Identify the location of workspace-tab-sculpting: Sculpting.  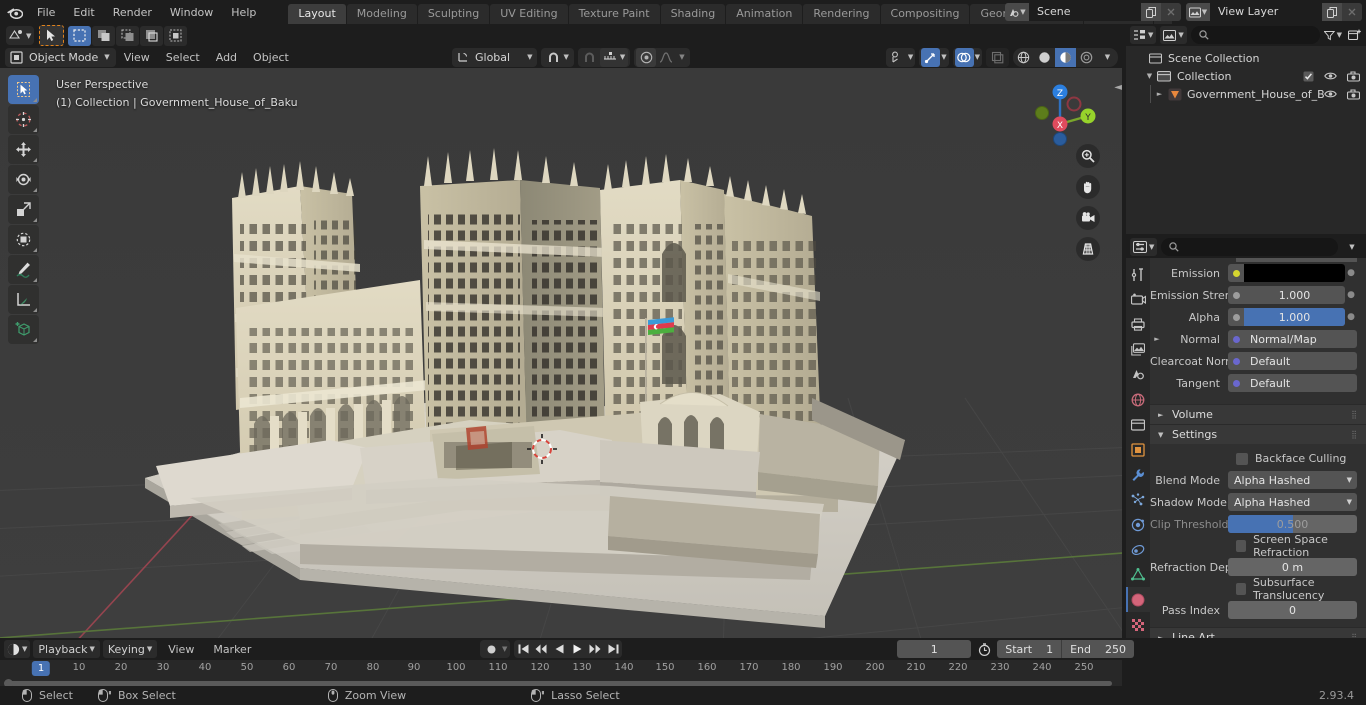
(453, 14).